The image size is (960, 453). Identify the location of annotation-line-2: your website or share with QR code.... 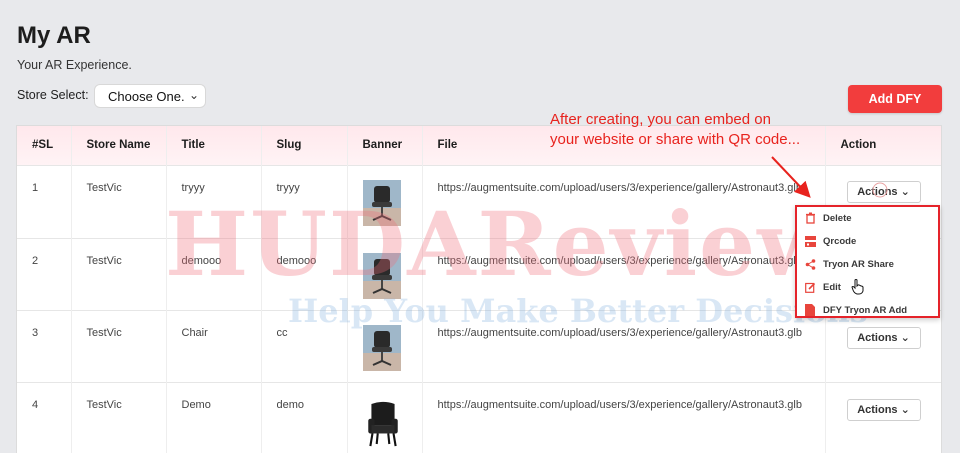
(675, 139).